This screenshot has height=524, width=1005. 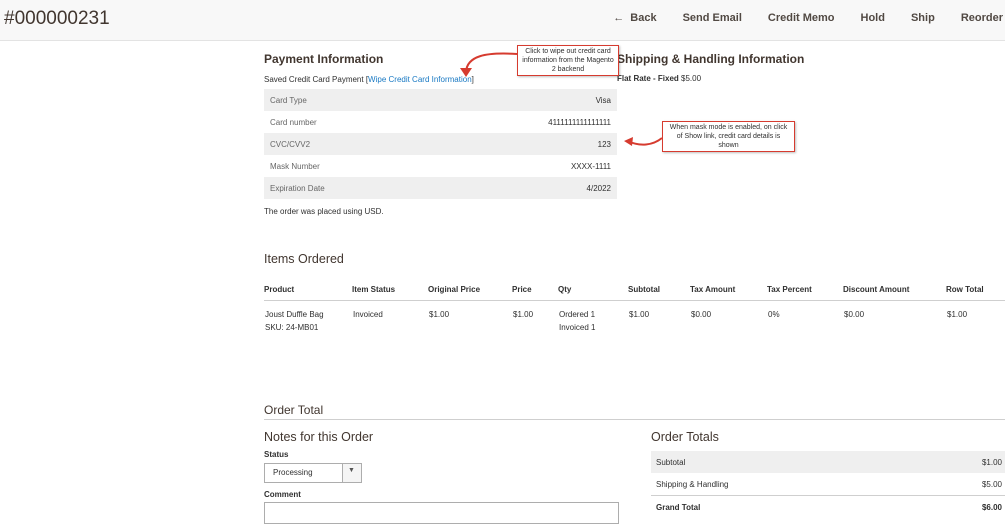 What do you see at coordinates (440, 122) in the screenshot?
I see `cc-row-card-number: Card number 4111111111111111` at bounding box center [440, 122].